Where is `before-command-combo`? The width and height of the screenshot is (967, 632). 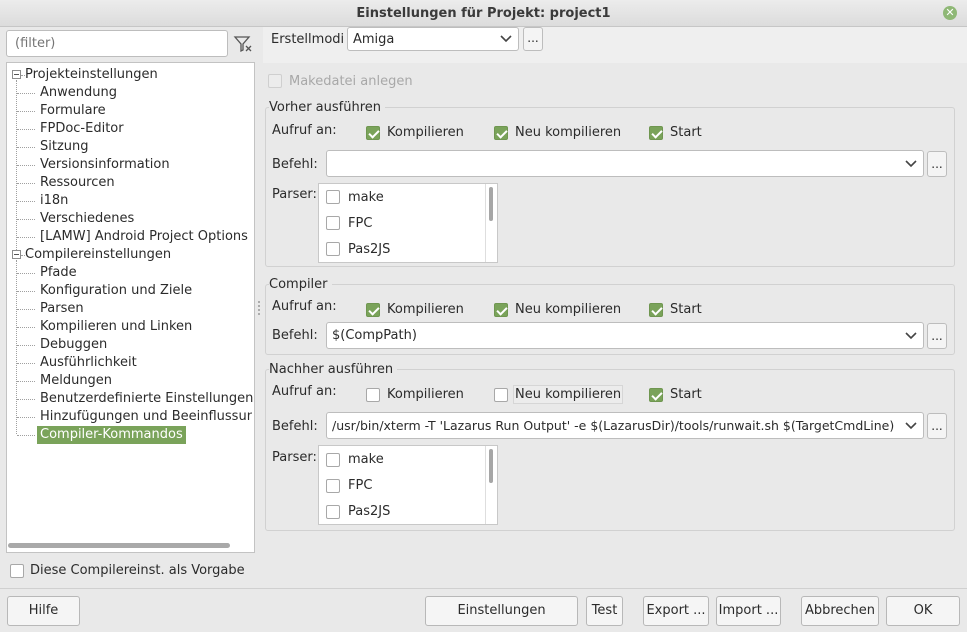
before-command-combo is located at coordinates (625, 163).